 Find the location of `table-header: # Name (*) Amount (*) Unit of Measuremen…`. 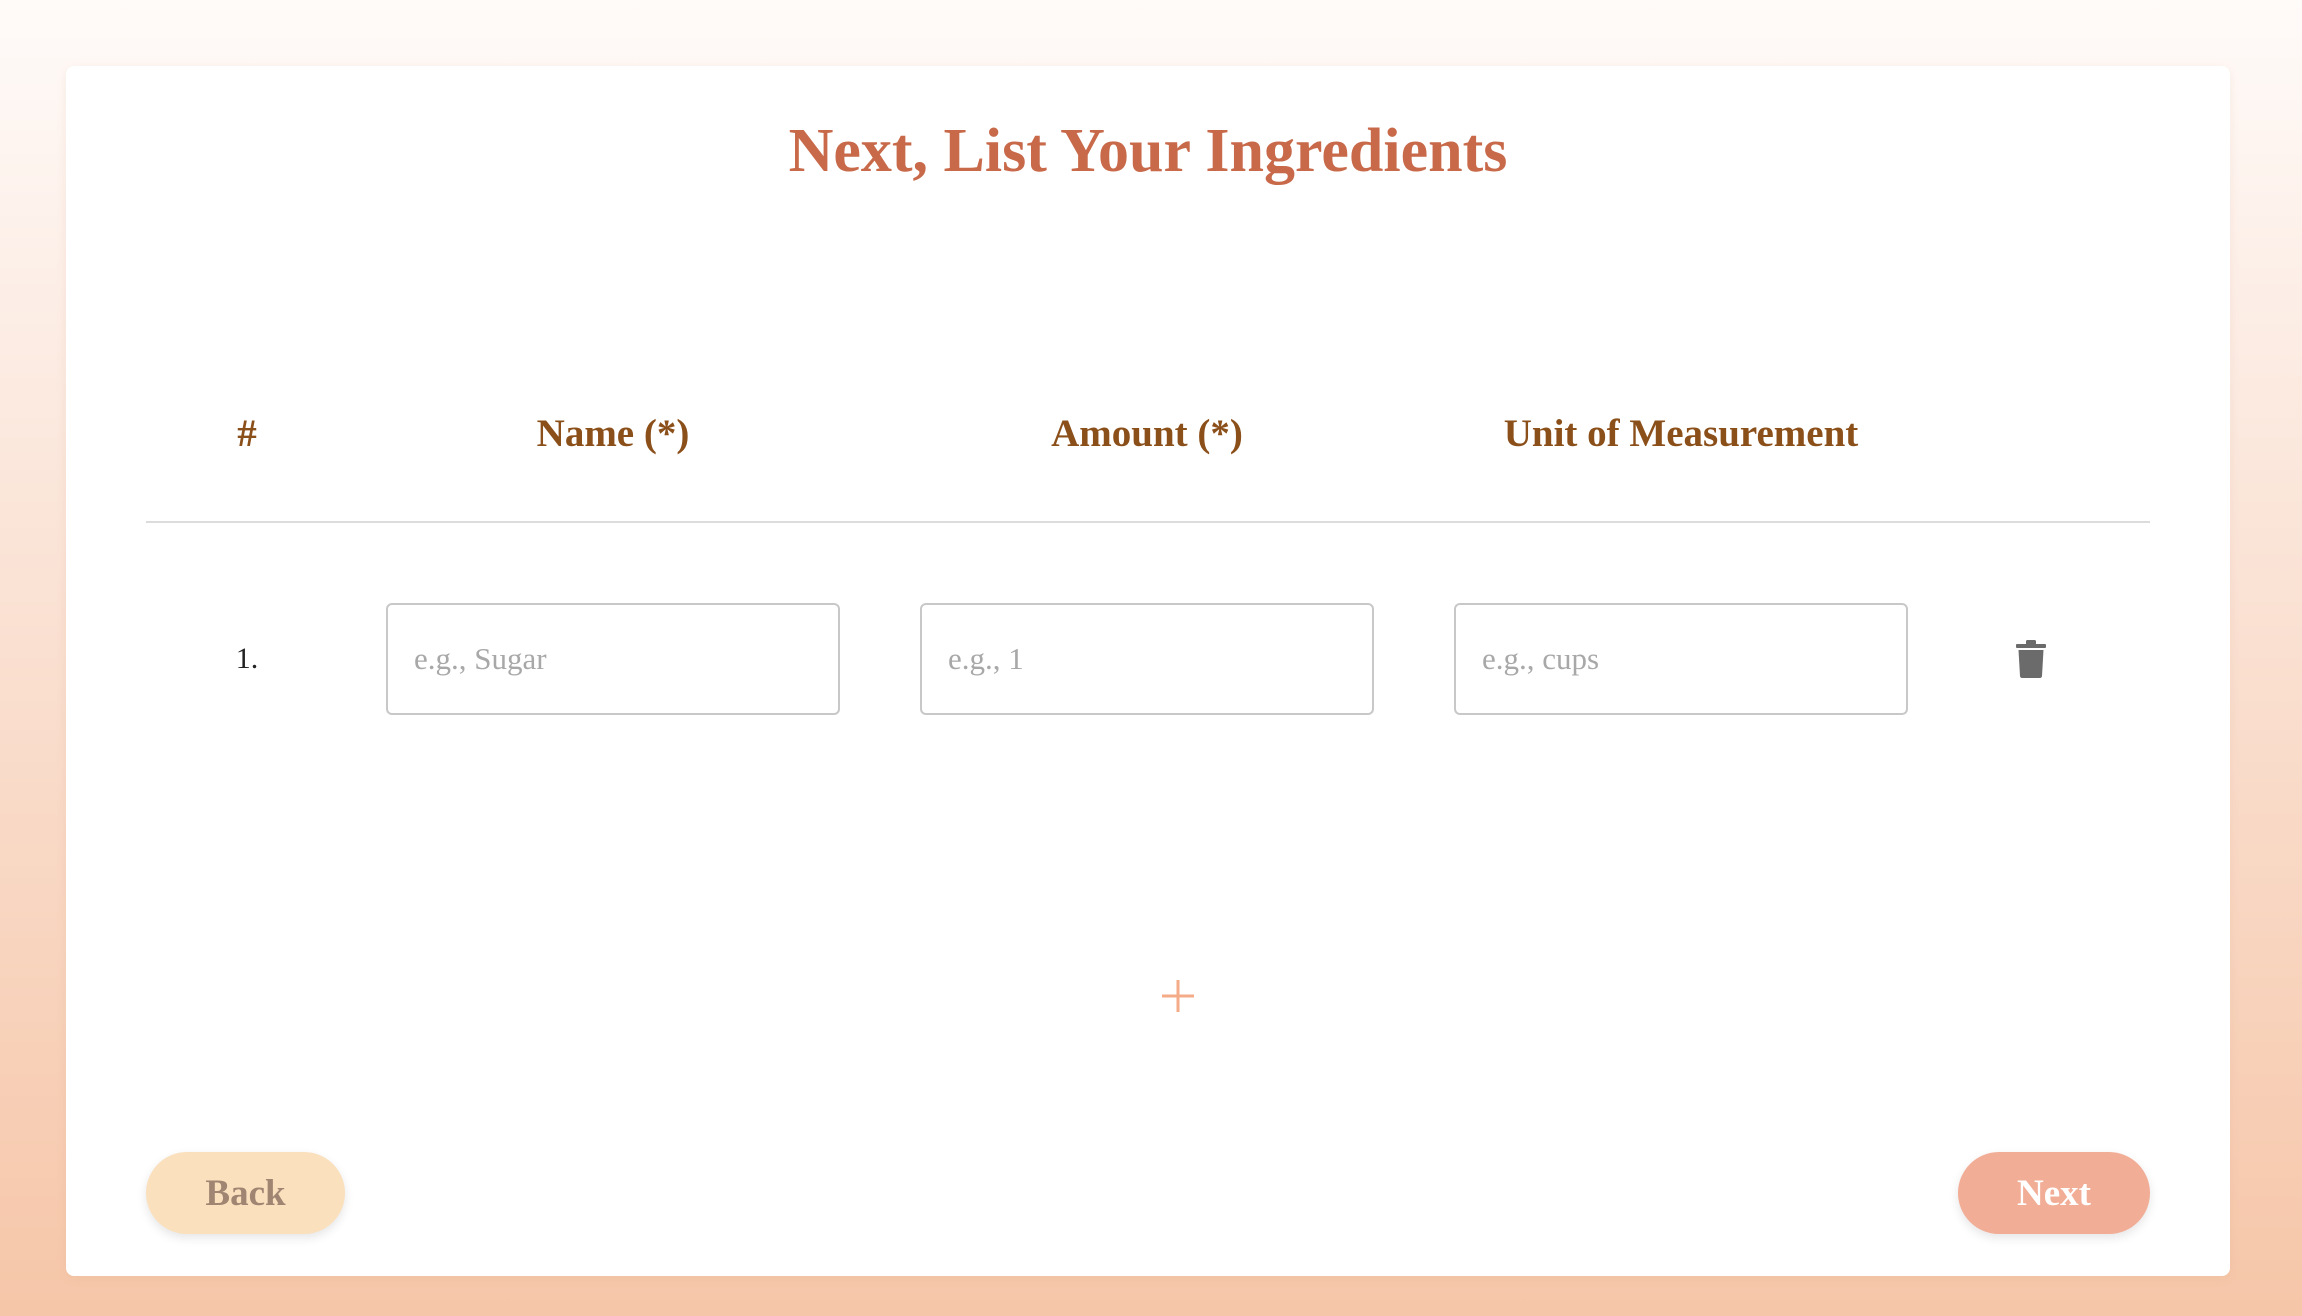

table-header: # Name (*) Amount (*) Unit of Measuremen… is located at coordinates (1148, 434).